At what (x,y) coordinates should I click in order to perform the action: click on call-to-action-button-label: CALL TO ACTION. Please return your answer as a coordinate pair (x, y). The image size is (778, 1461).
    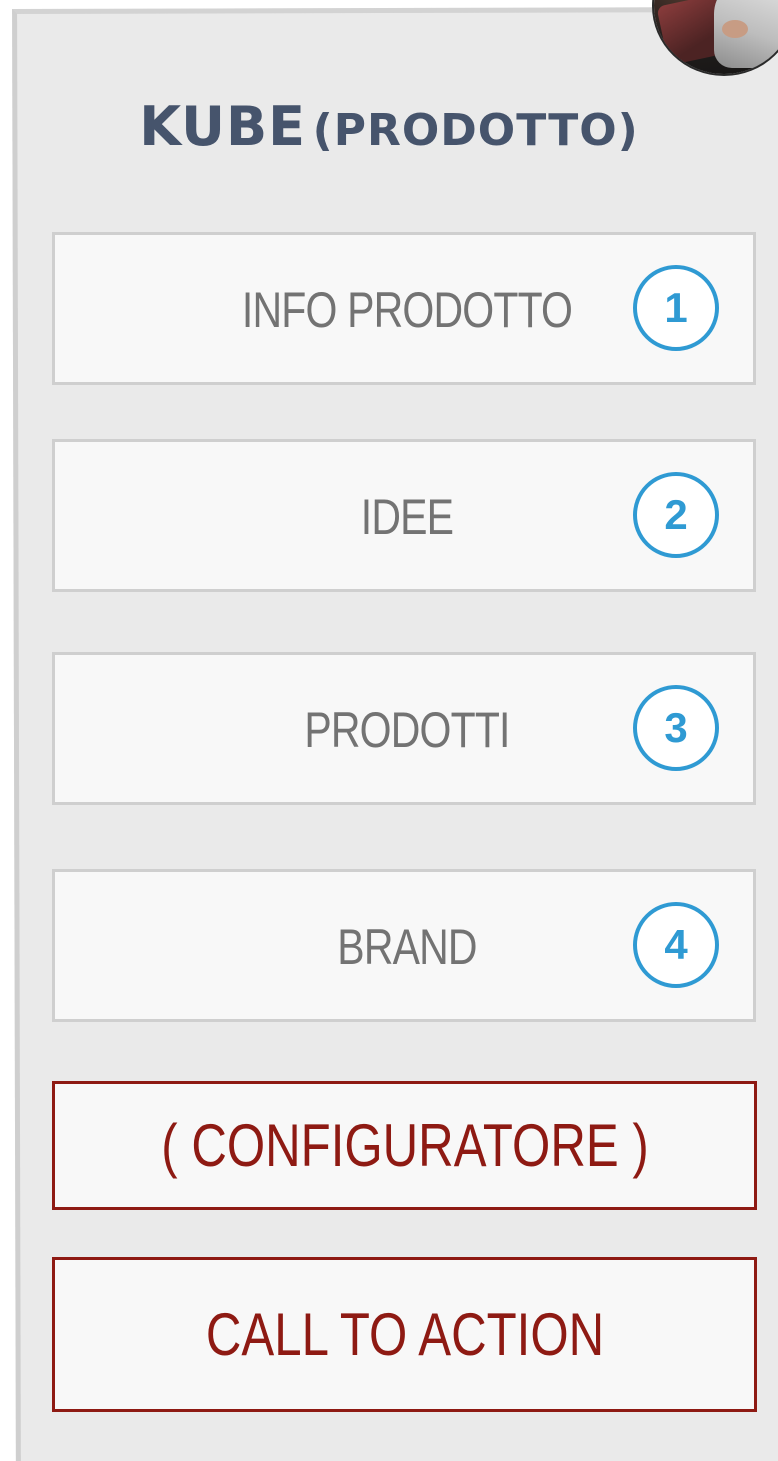
    Looking at the image, I should click on (405, 1334).